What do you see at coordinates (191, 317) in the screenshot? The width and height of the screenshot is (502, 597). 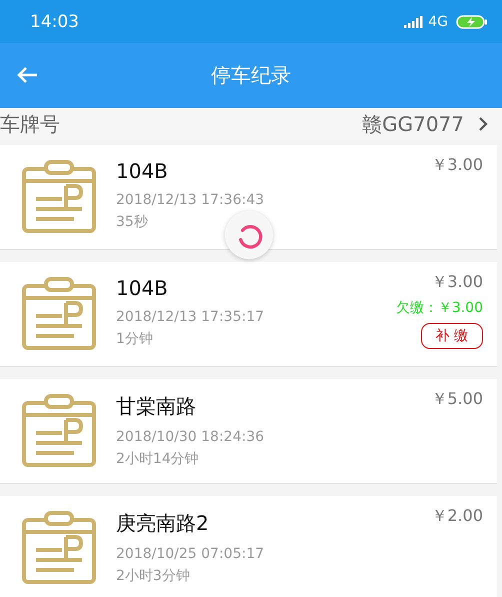 I see `parking-time: 2018/12/13 17:35:17` at bounding box center [191, 317].